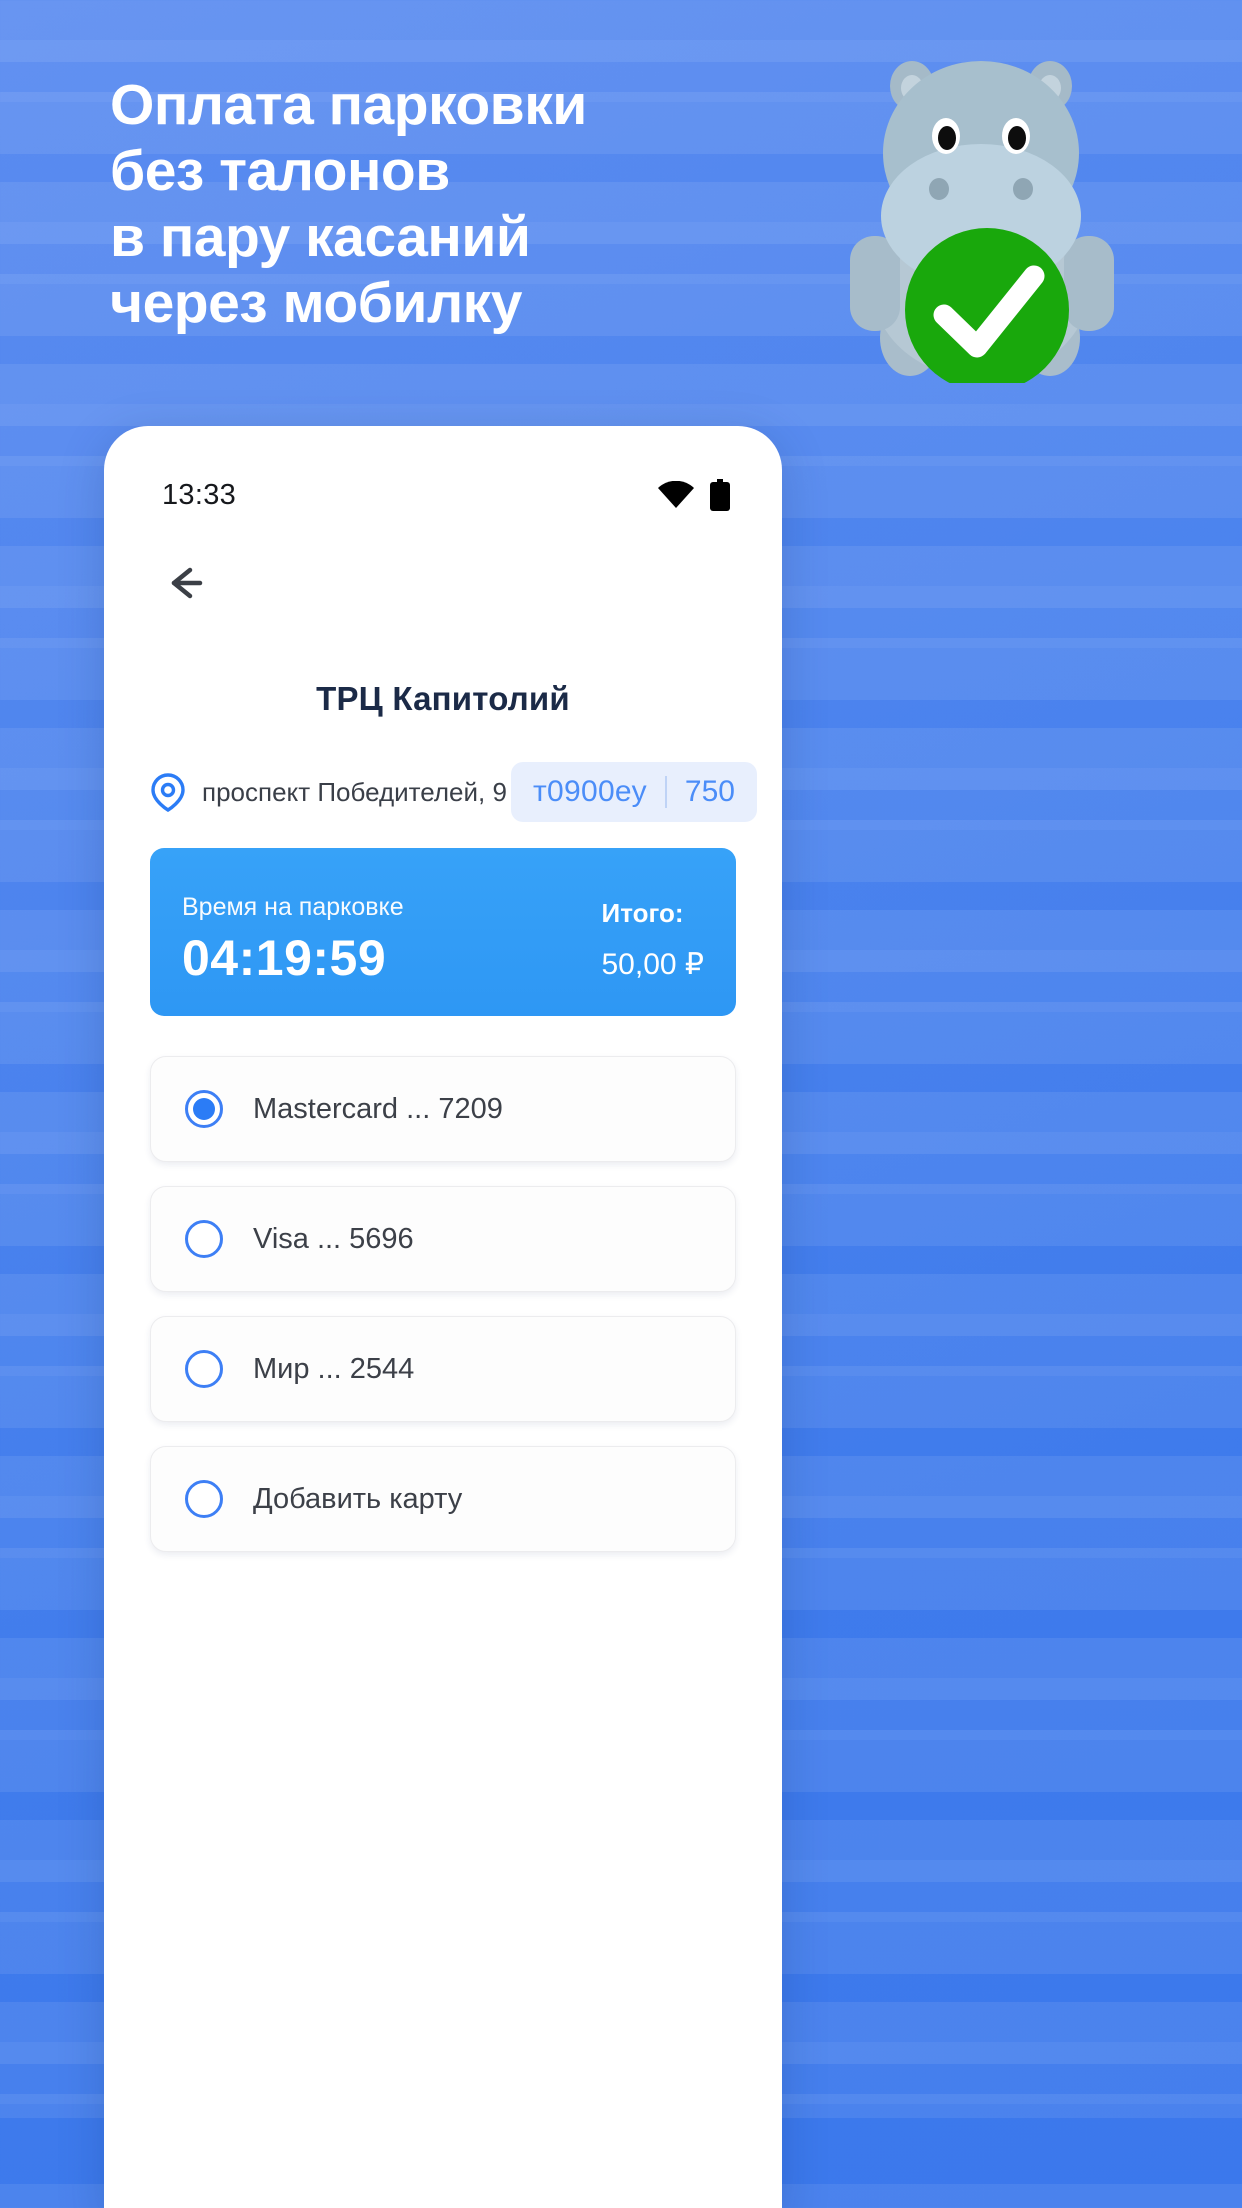 The width and height of the screenshot is (1242, 2208). I want to click on headline-line-2: без талонов, so click(280, 171).